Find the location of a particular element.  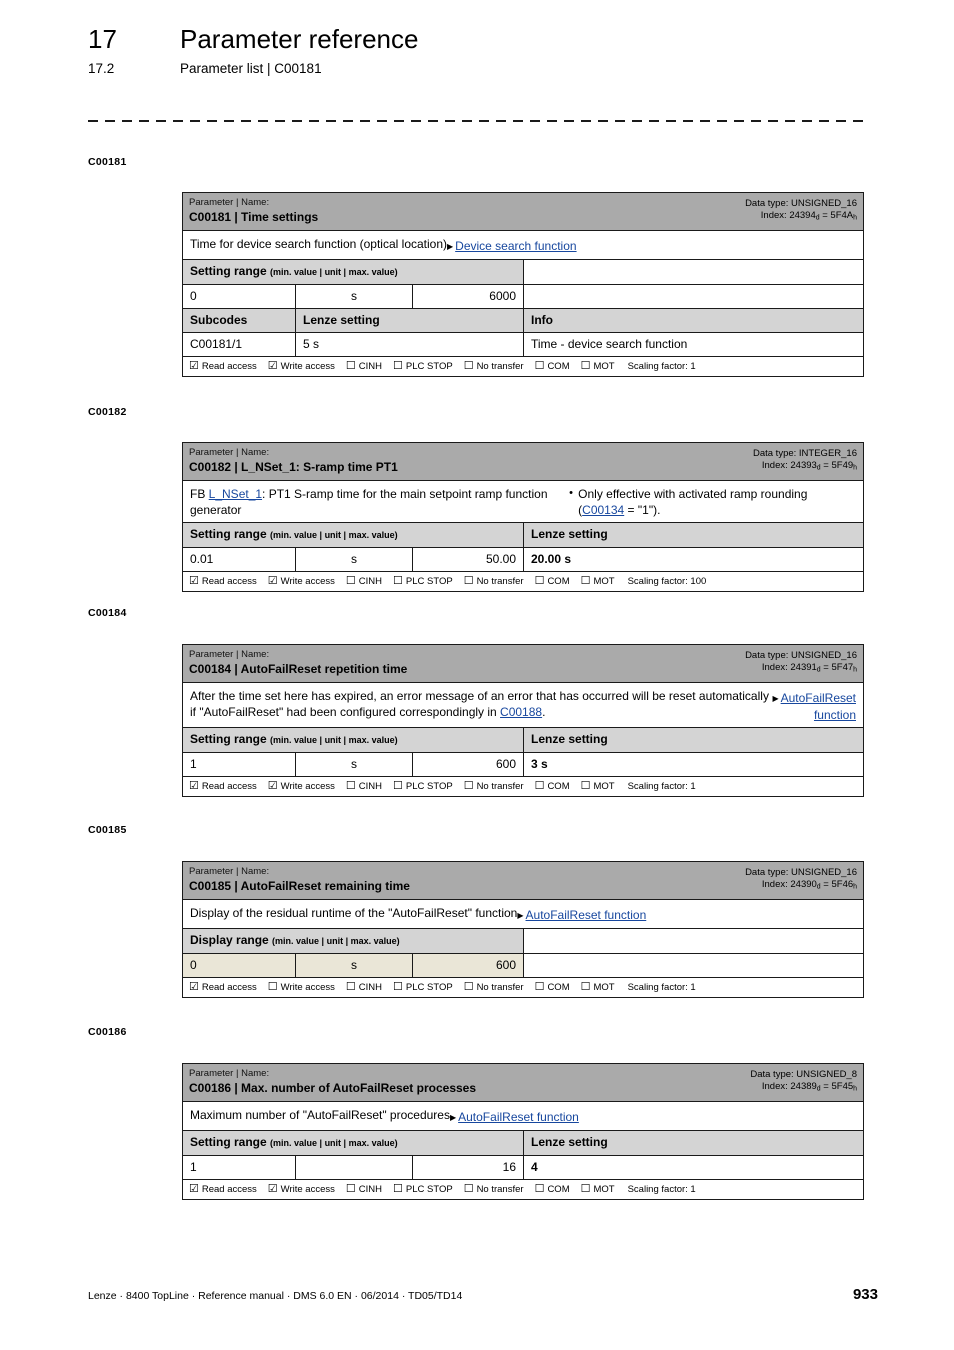

flag-mot-label: MOT is located at coordinates (604, 786).